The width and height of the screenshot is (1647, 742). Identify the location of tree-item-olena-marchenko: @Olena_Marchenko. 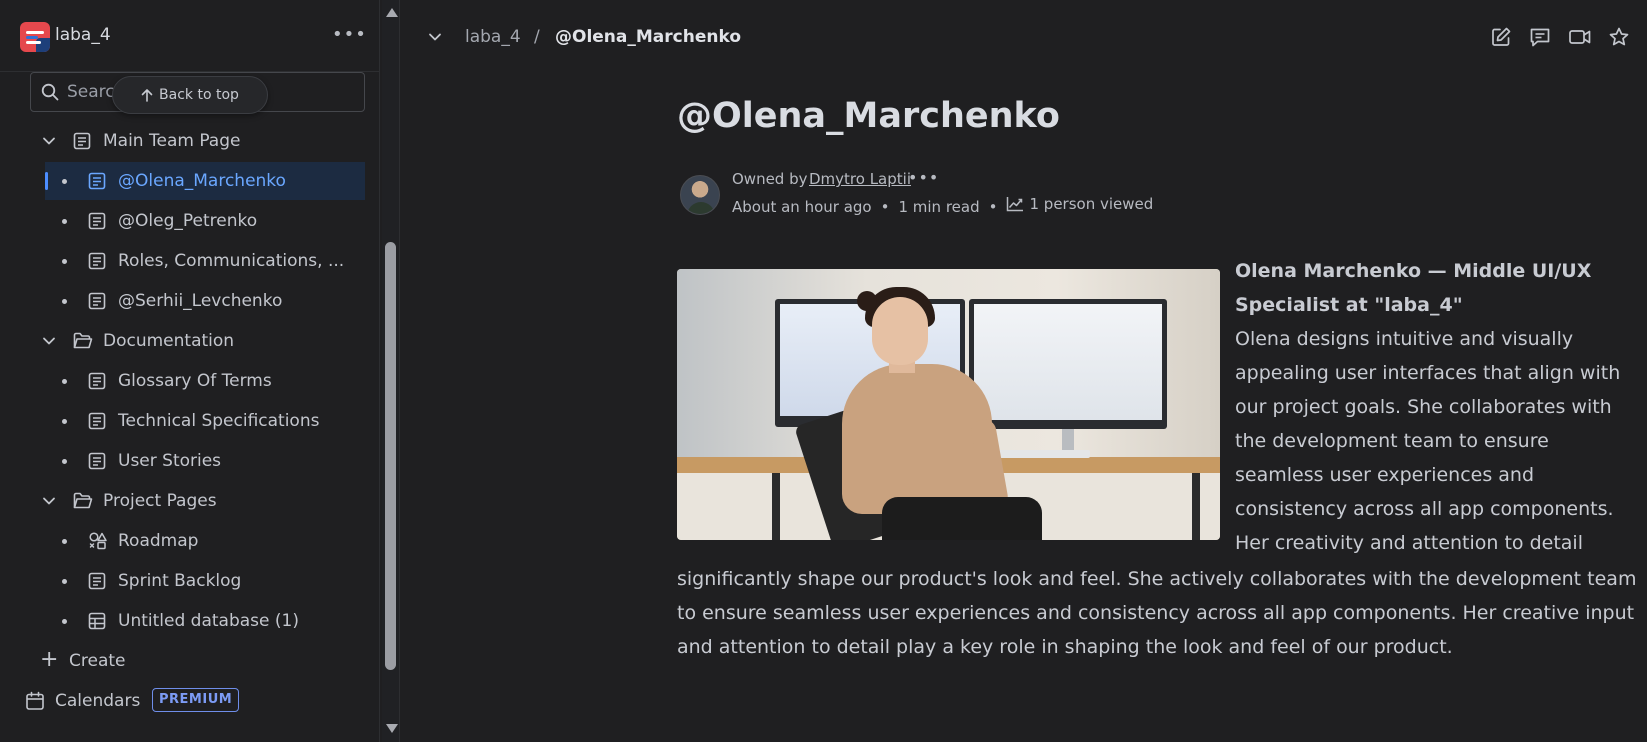
(205, 181).